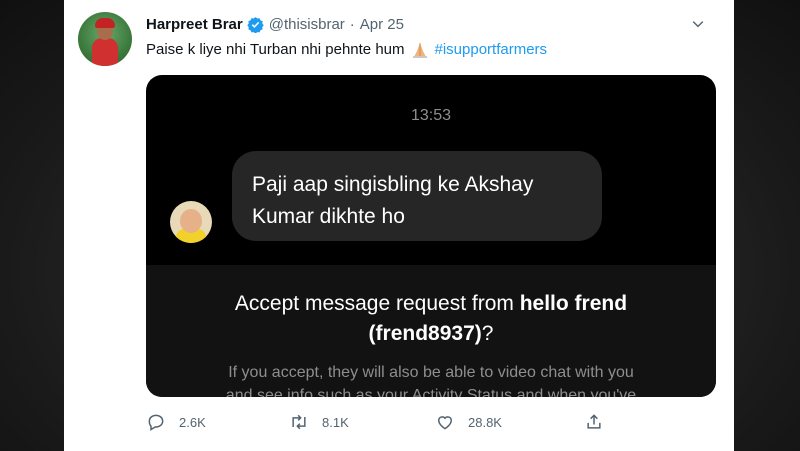  I want to click on like-button: 28.8K, so click(468, 422).